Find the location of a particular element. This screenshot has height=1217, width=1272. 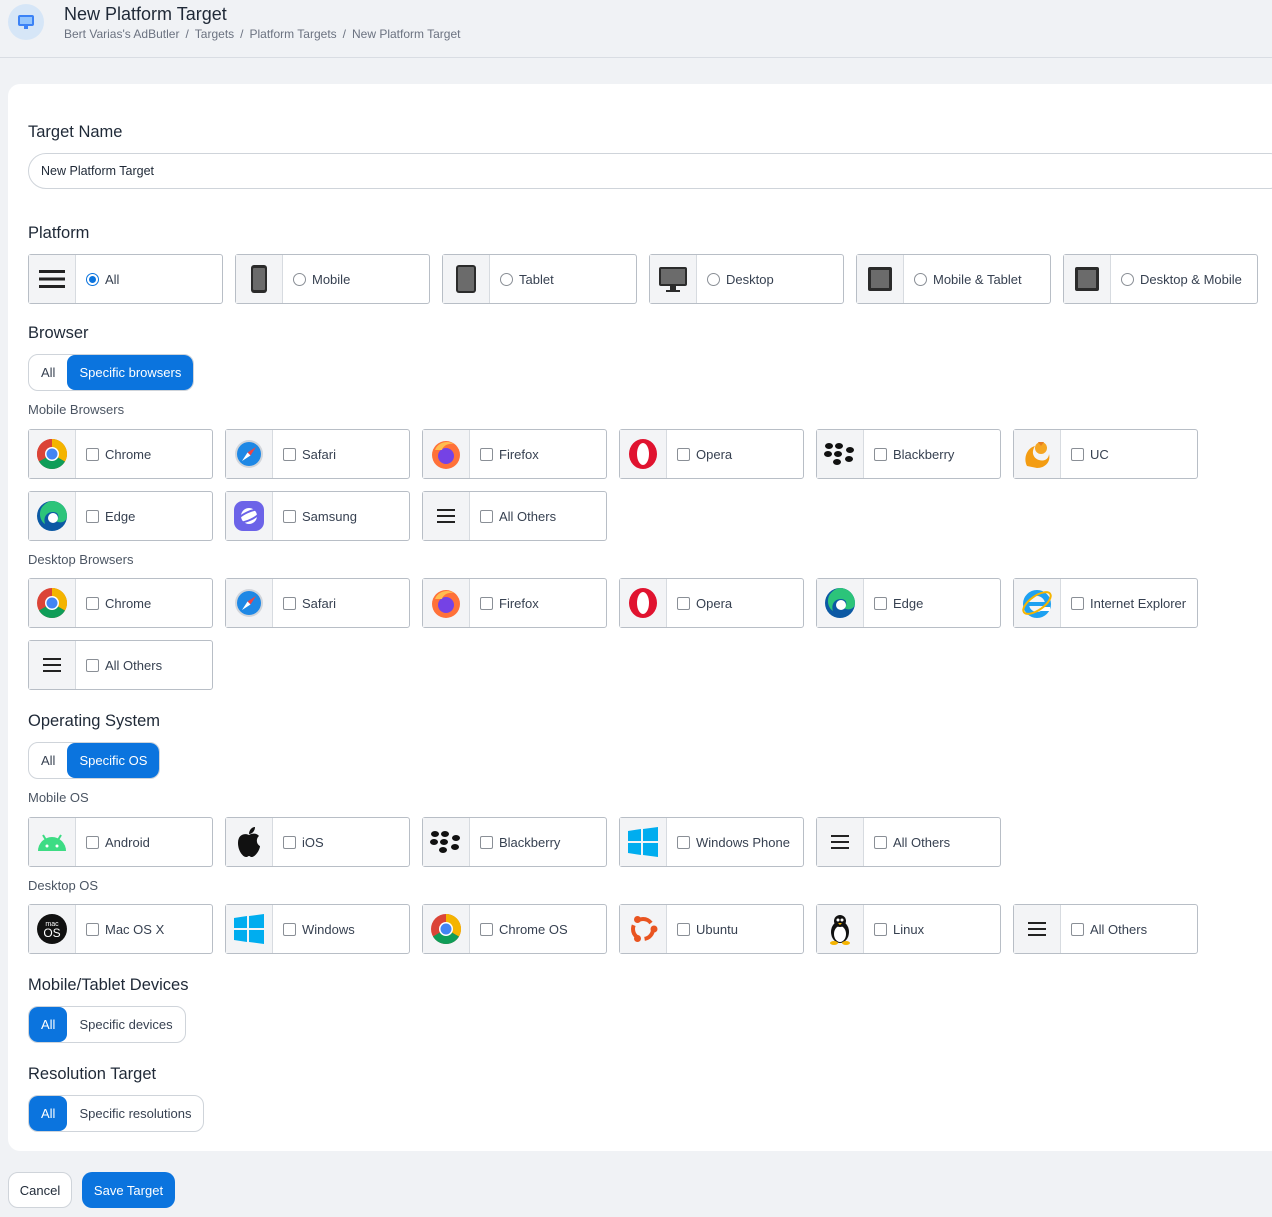

platform-option-mobile-tablet: Mobile & Tablet is located at coordinates (953, 279).